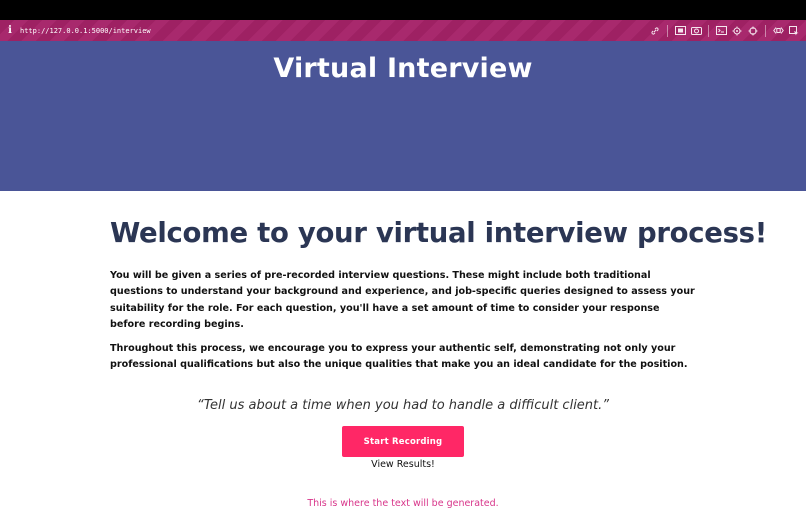 This screenshot has height=523, width=806. I want to click on responsive-icon, so click(778, 31).